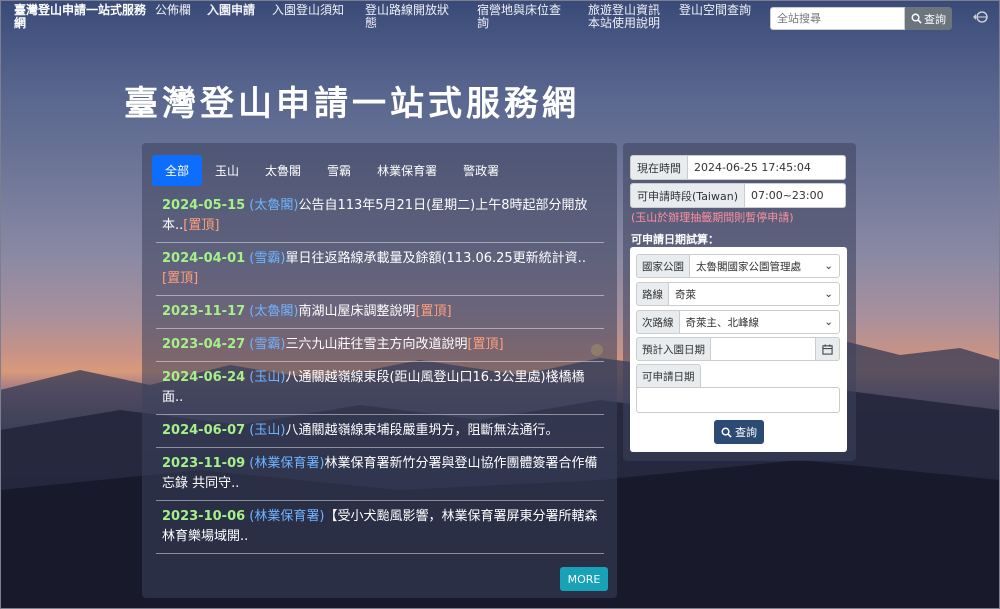 The height and width of the screenshot is (609, 1000). What do you see at coordinates (227, 170) in the screenshot?
I see `tab-yushan: 玉山` at bounding box center [227, 170].